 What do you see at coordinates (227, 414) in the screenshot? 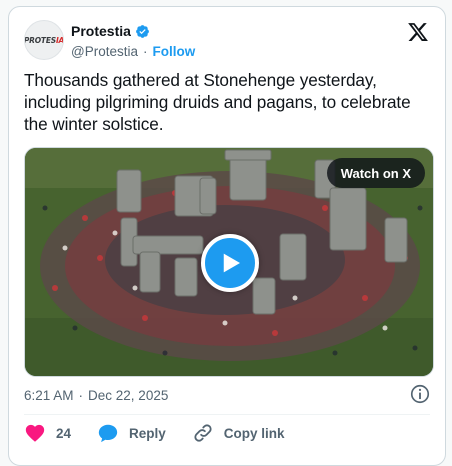
I see `divider` at bounding box center [227, 414].